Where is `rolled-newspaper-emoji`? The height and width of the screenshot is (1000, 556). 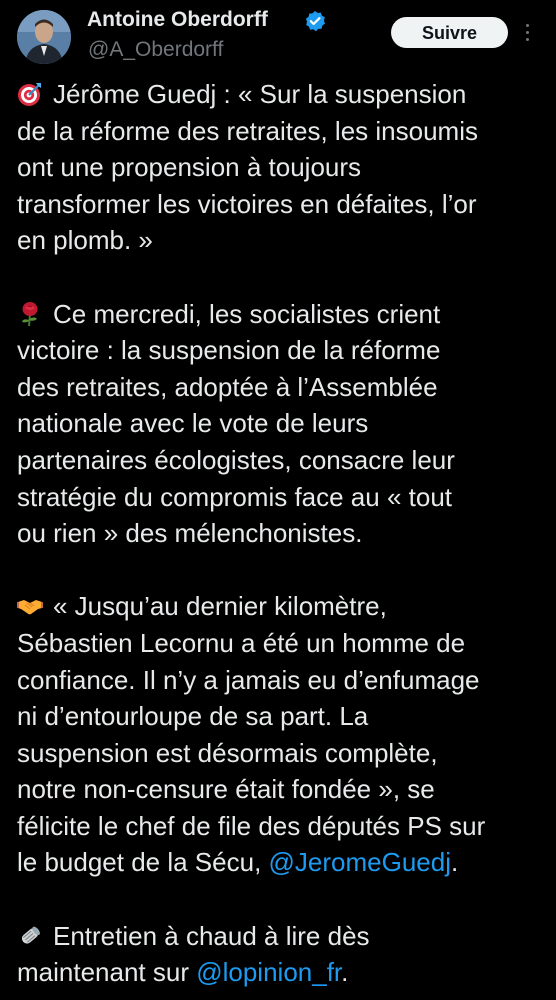
rolled-newspaper-emoji is located at coordinates (30, 936).